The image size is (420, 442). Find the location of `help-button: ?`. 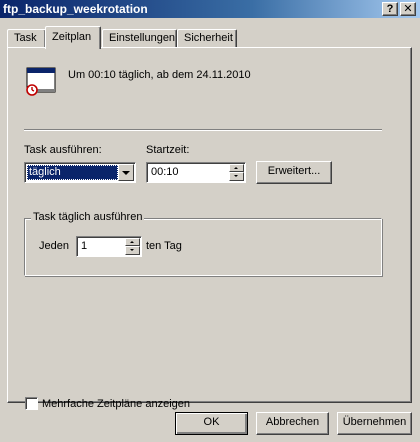

help-button: ? is located at coordinates (390, 9).